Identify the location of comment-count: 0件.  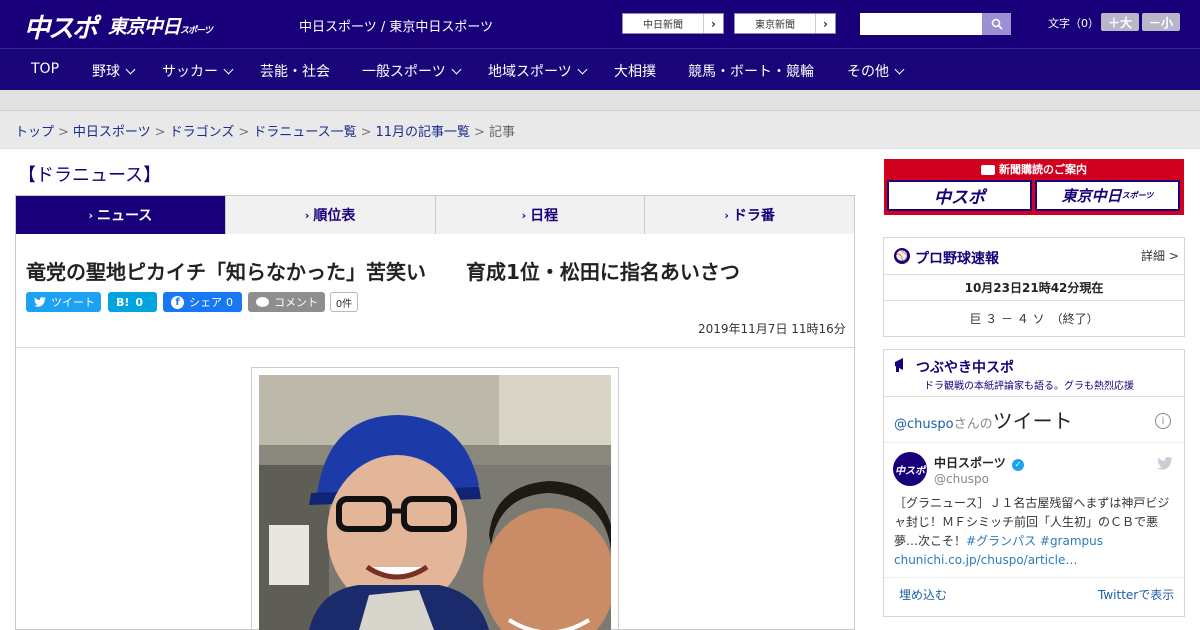
(344, 302).